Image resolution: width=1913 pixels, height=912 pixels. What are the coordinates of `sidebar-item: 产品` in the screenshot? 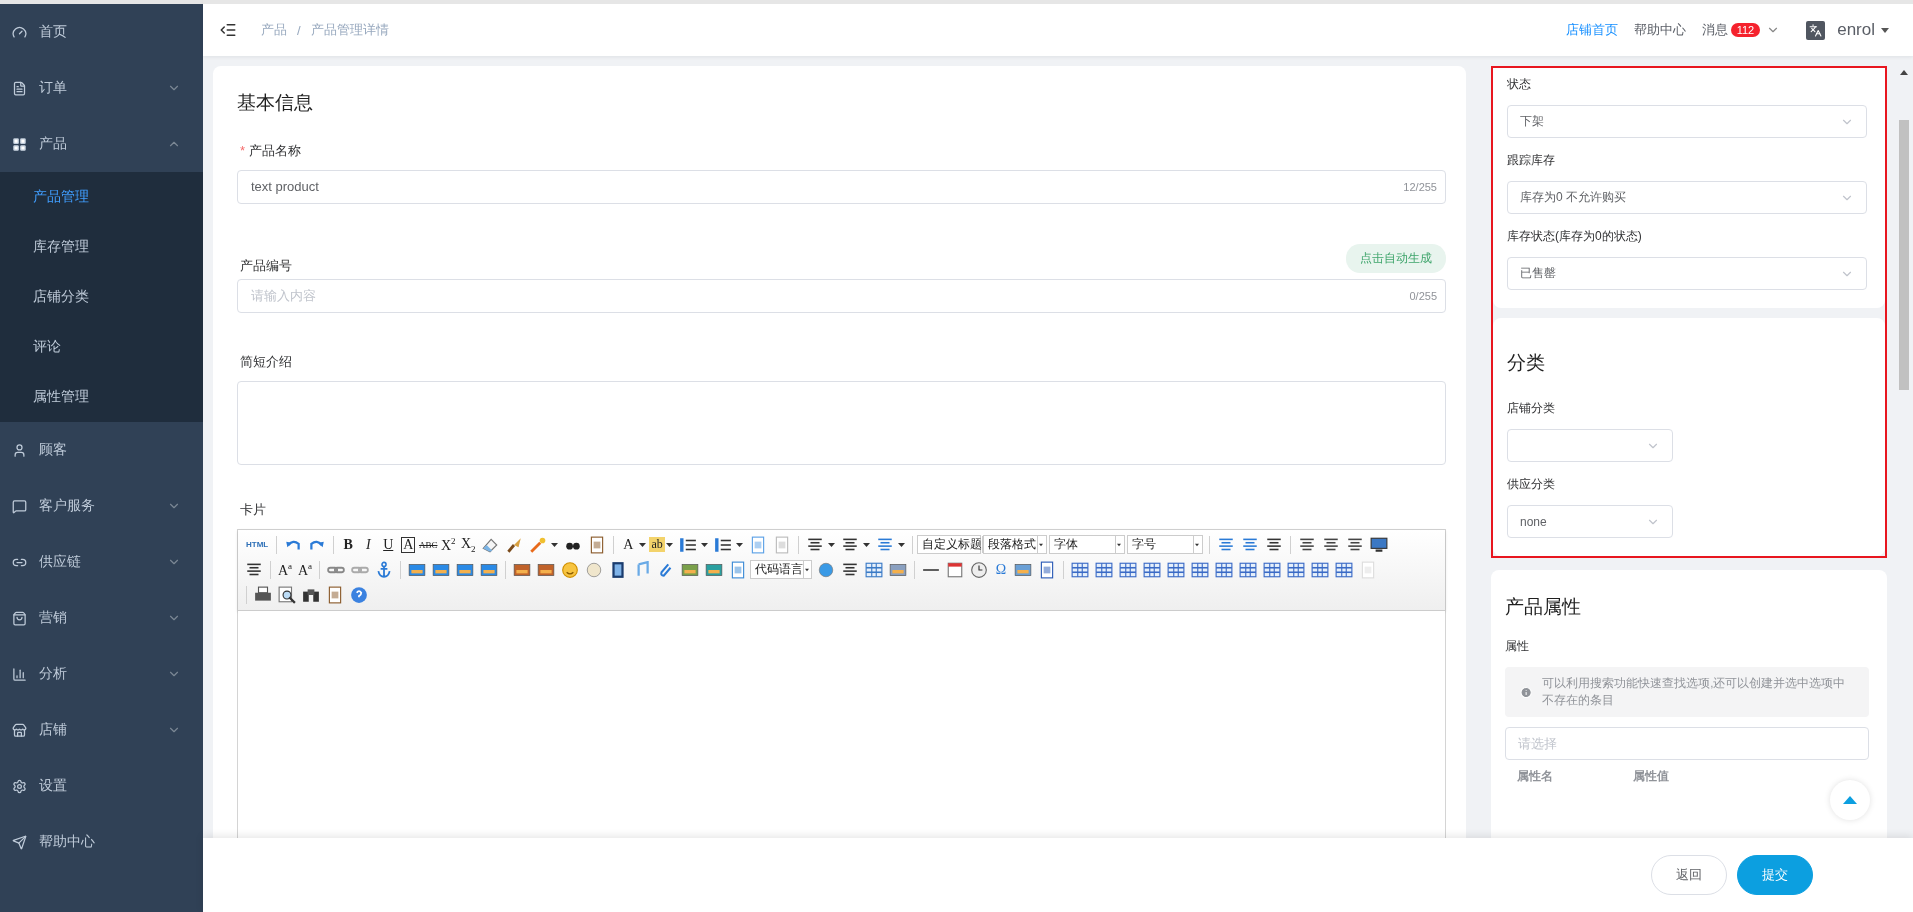 It's located at (101, 144).